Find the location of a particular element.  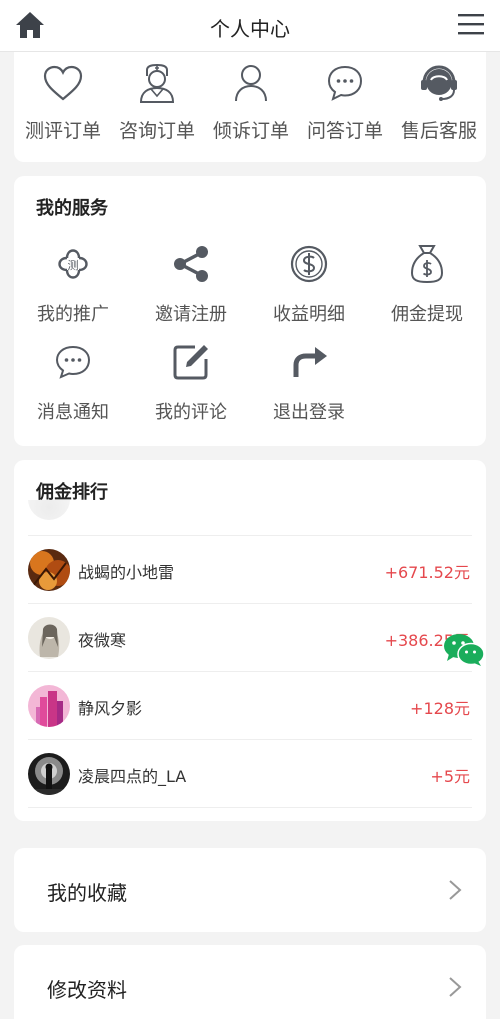

order-item-label: 售后客服 is located at coordinates (438, 131).